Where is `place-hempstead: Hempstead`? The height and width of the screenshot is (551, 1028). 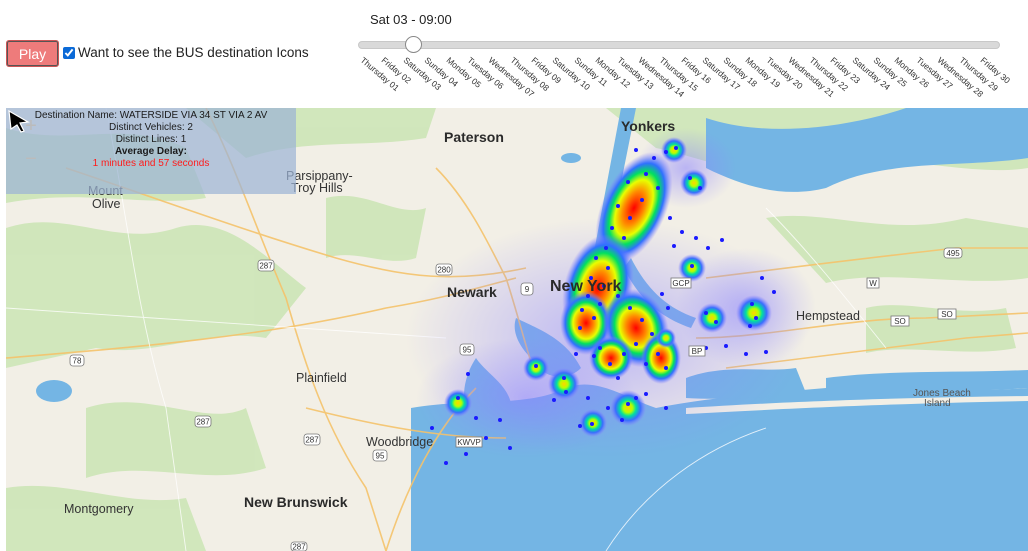
place-hempstead: Hempstead is located at coordinates (828, 316).